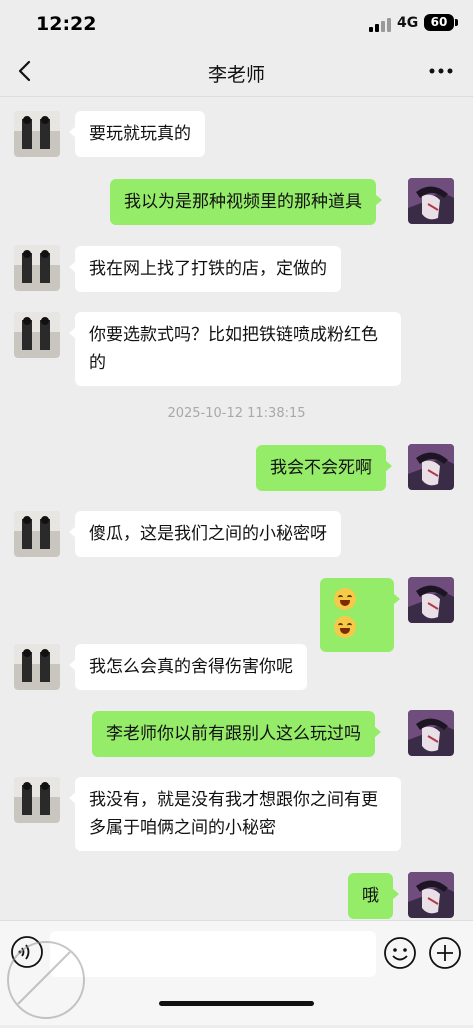 The image size is (473, 1028). I want to click on chat-header: 李老师, so click(236, 72).